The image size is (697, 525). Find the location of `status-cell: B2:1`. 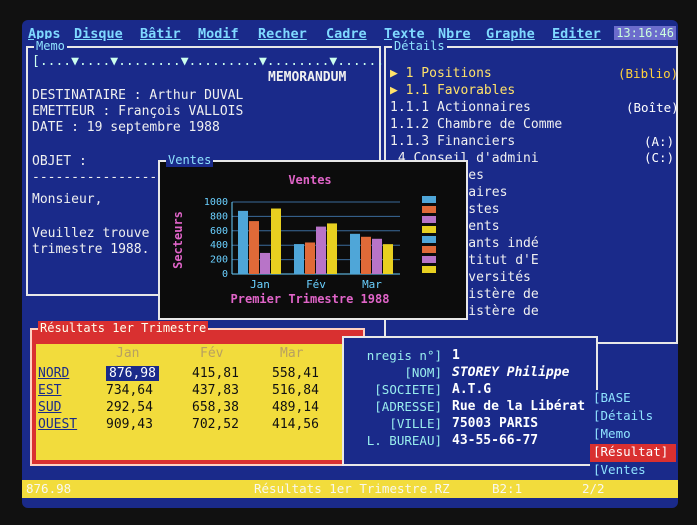

status-cell: B2:1 is located at coordinates (507, 488).